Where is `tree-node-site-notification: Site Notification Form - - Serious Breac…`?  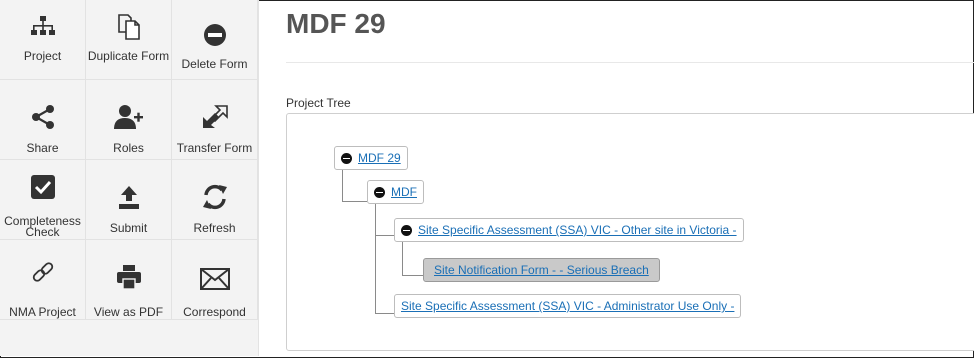
tree-node-site-notification: Site Notification Form - - Serious Breac… is located at coordinates (541, 270).